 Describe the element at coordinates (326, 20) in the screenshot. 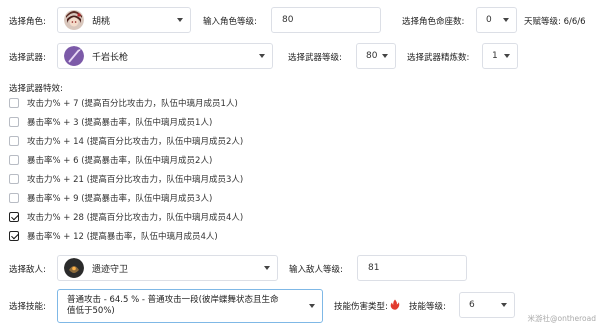

I see `character-level-input: 80` at that location.